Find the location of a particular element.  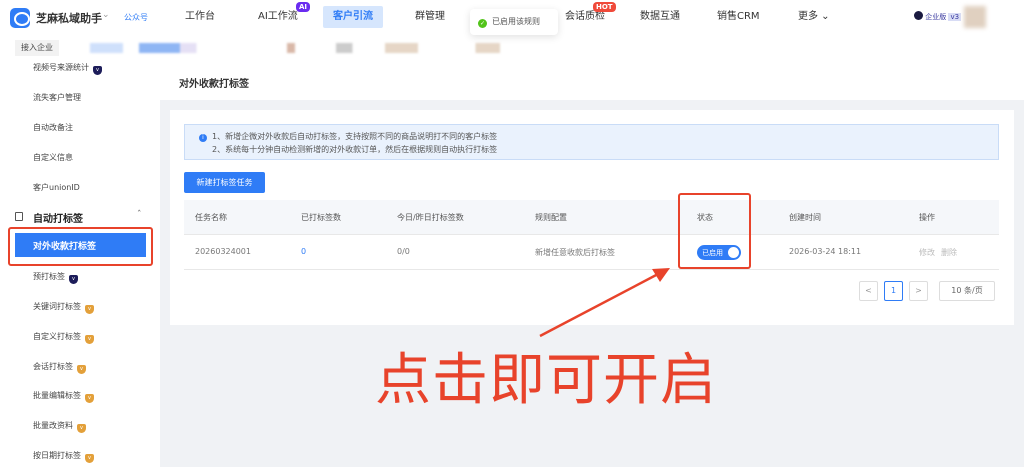

toast-text: 已启用该规则 is located at coordinates (516, 21).